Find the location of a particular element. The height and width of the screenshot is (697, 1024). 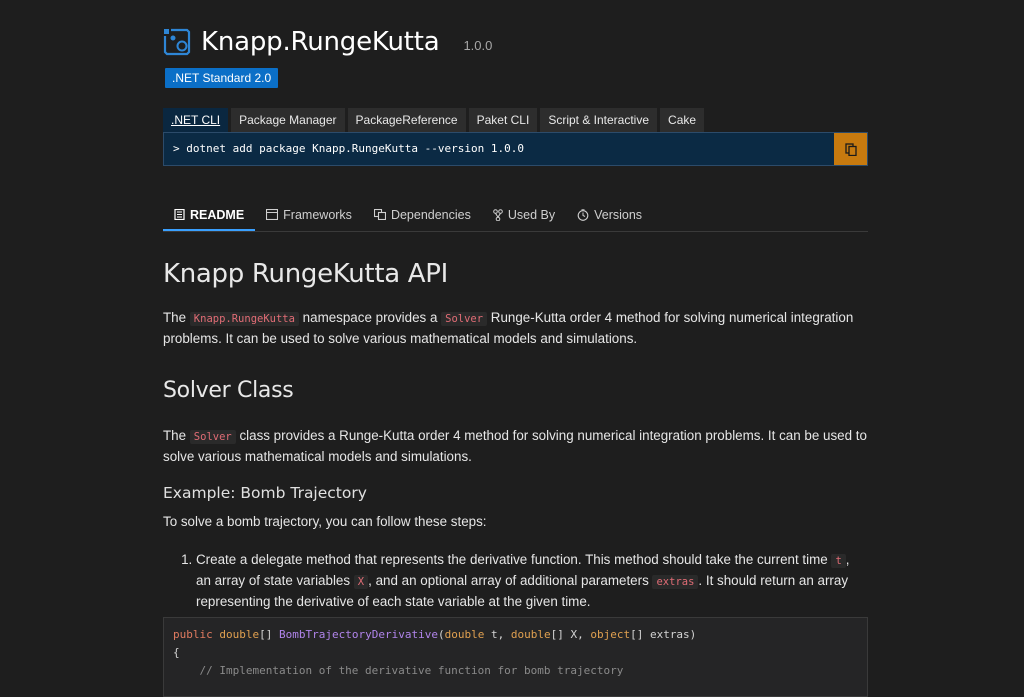

package-header: Knapp.RungeKutta 1.0.0 is located at coordinates (327, 42).